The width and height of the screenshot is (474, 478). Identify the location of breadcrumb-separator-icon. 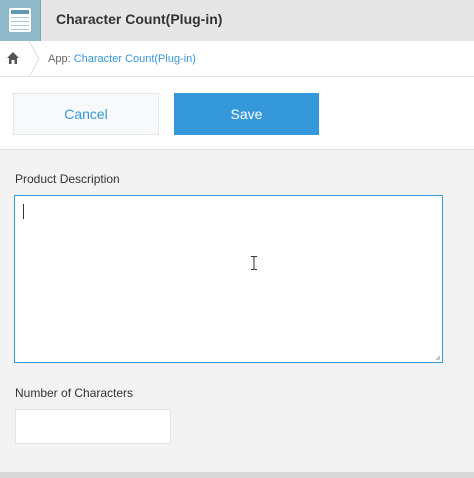
(34, 59).